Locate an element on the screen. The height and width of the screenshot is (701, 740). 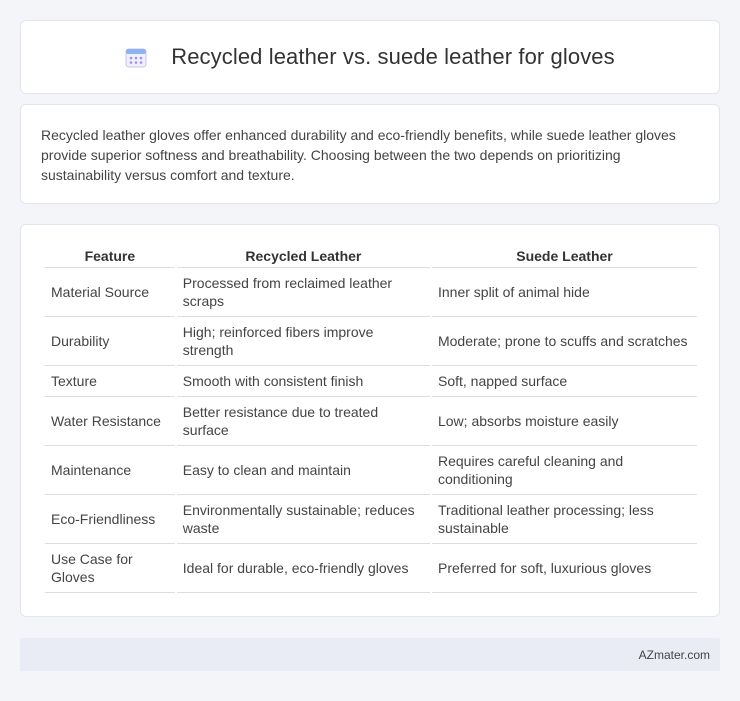
feature-cell: Texture is located at coordinates (110, 381).